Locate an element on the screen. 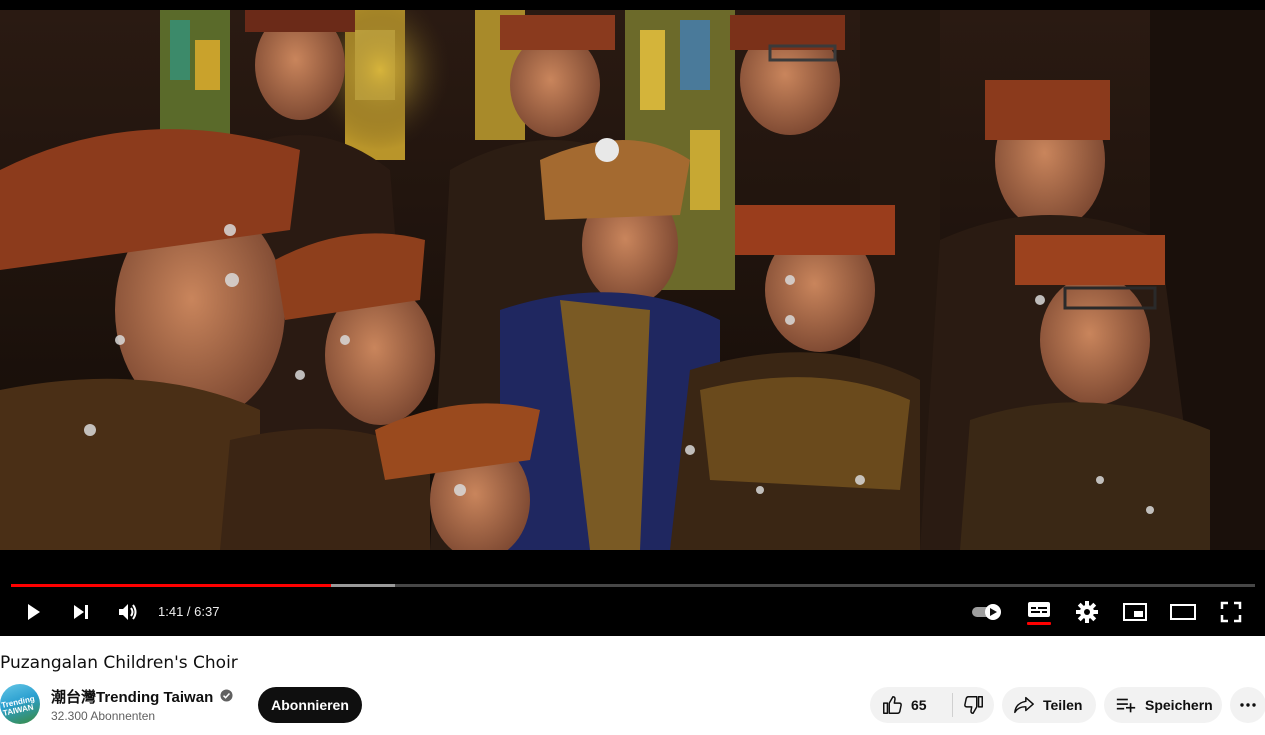 The width and height of the screenshot is (1265, 735). subscriber-count: 32.300 Abonnenten is located at coordinates (103, 716).